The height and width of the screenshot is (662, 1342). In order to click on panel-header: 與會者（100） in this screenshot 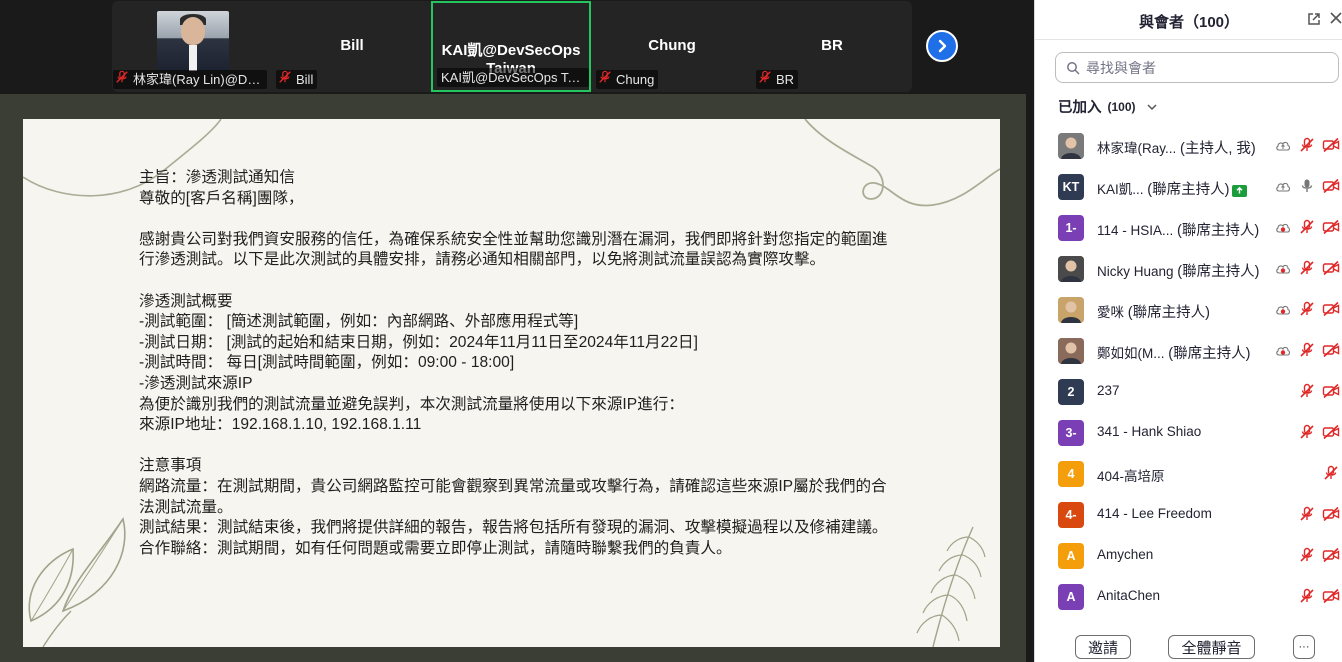, I will do `click(1188, 20)`.